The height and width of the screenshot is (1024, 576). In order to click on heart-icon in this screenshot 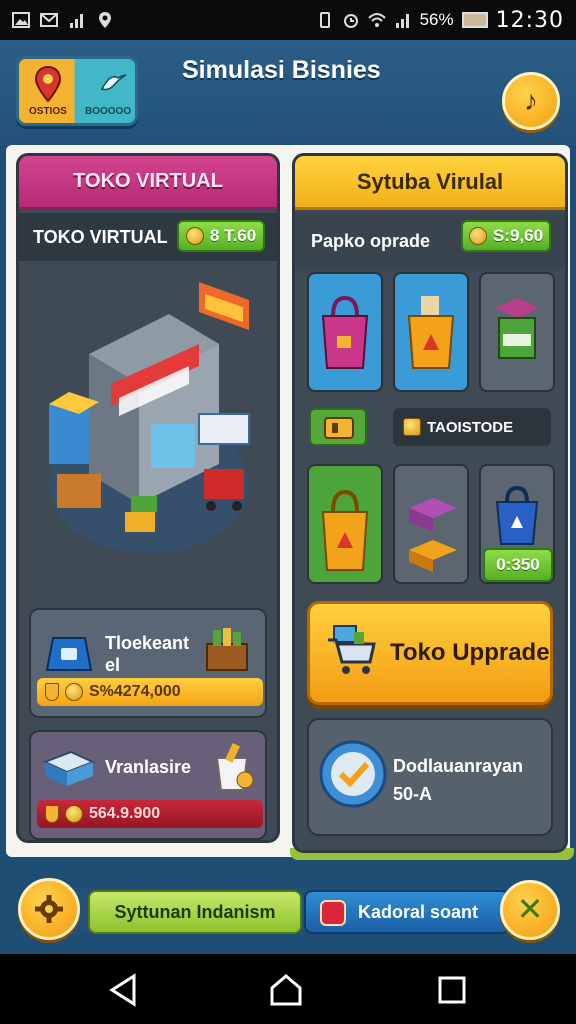, I will do `click(333, 913)`.